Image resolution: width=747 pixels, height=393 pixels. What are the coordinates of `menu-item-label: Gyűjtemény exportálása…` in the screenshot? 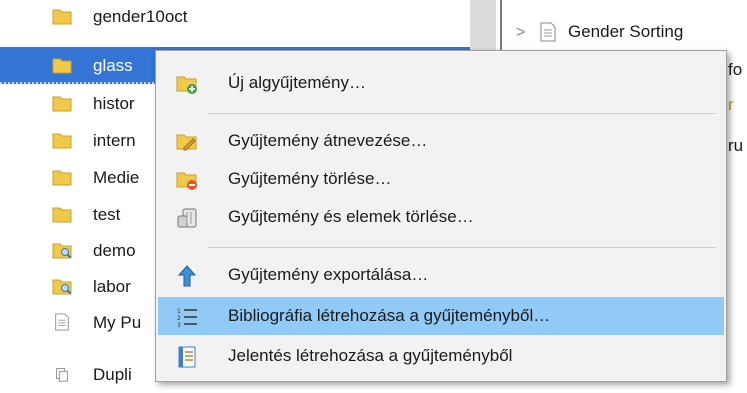 It's located at (328, 274).